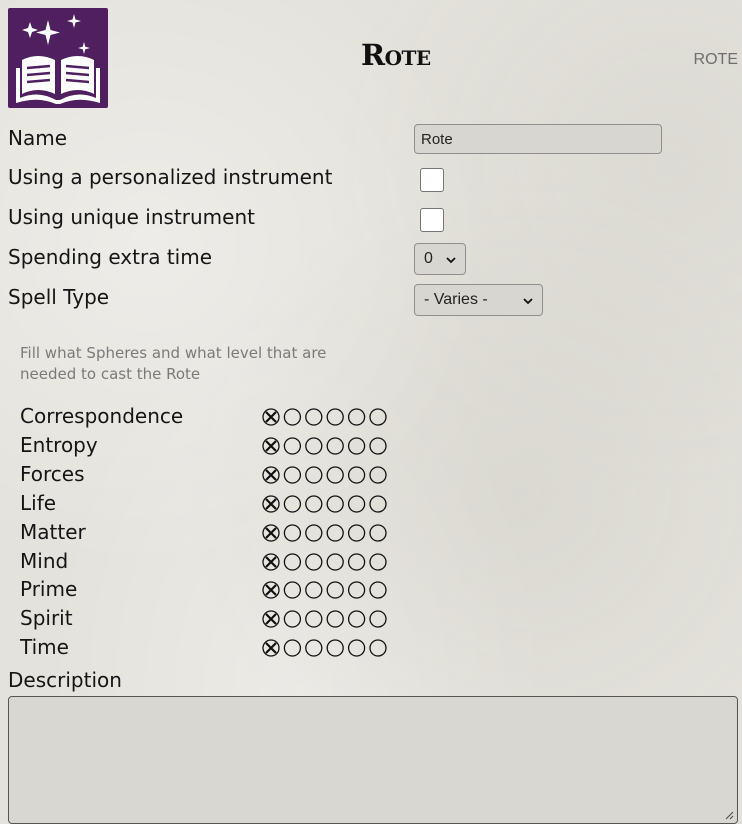 Image resolution: width=742 pixels, height=824 pixels. Describe the element at coordinates (210, 505) in the screenshot. I see `sphere-row: Life` at that location.